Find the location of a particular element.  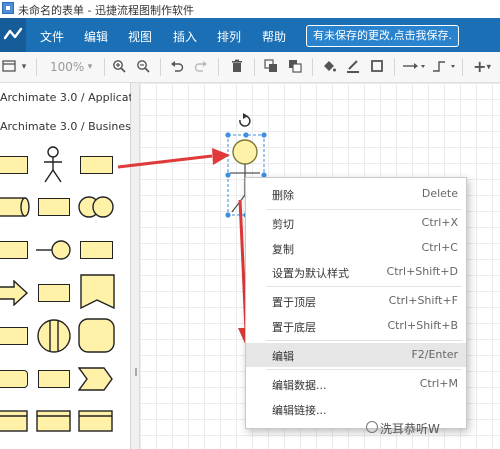

shape-representation is located at coordinates (15, 421).